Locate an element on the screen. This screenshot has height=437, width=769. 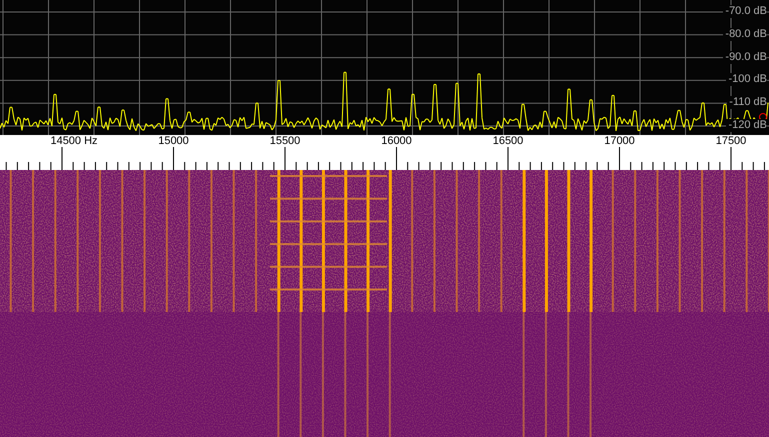
frequency-label: 15500 is located at coordinates (285, 141).